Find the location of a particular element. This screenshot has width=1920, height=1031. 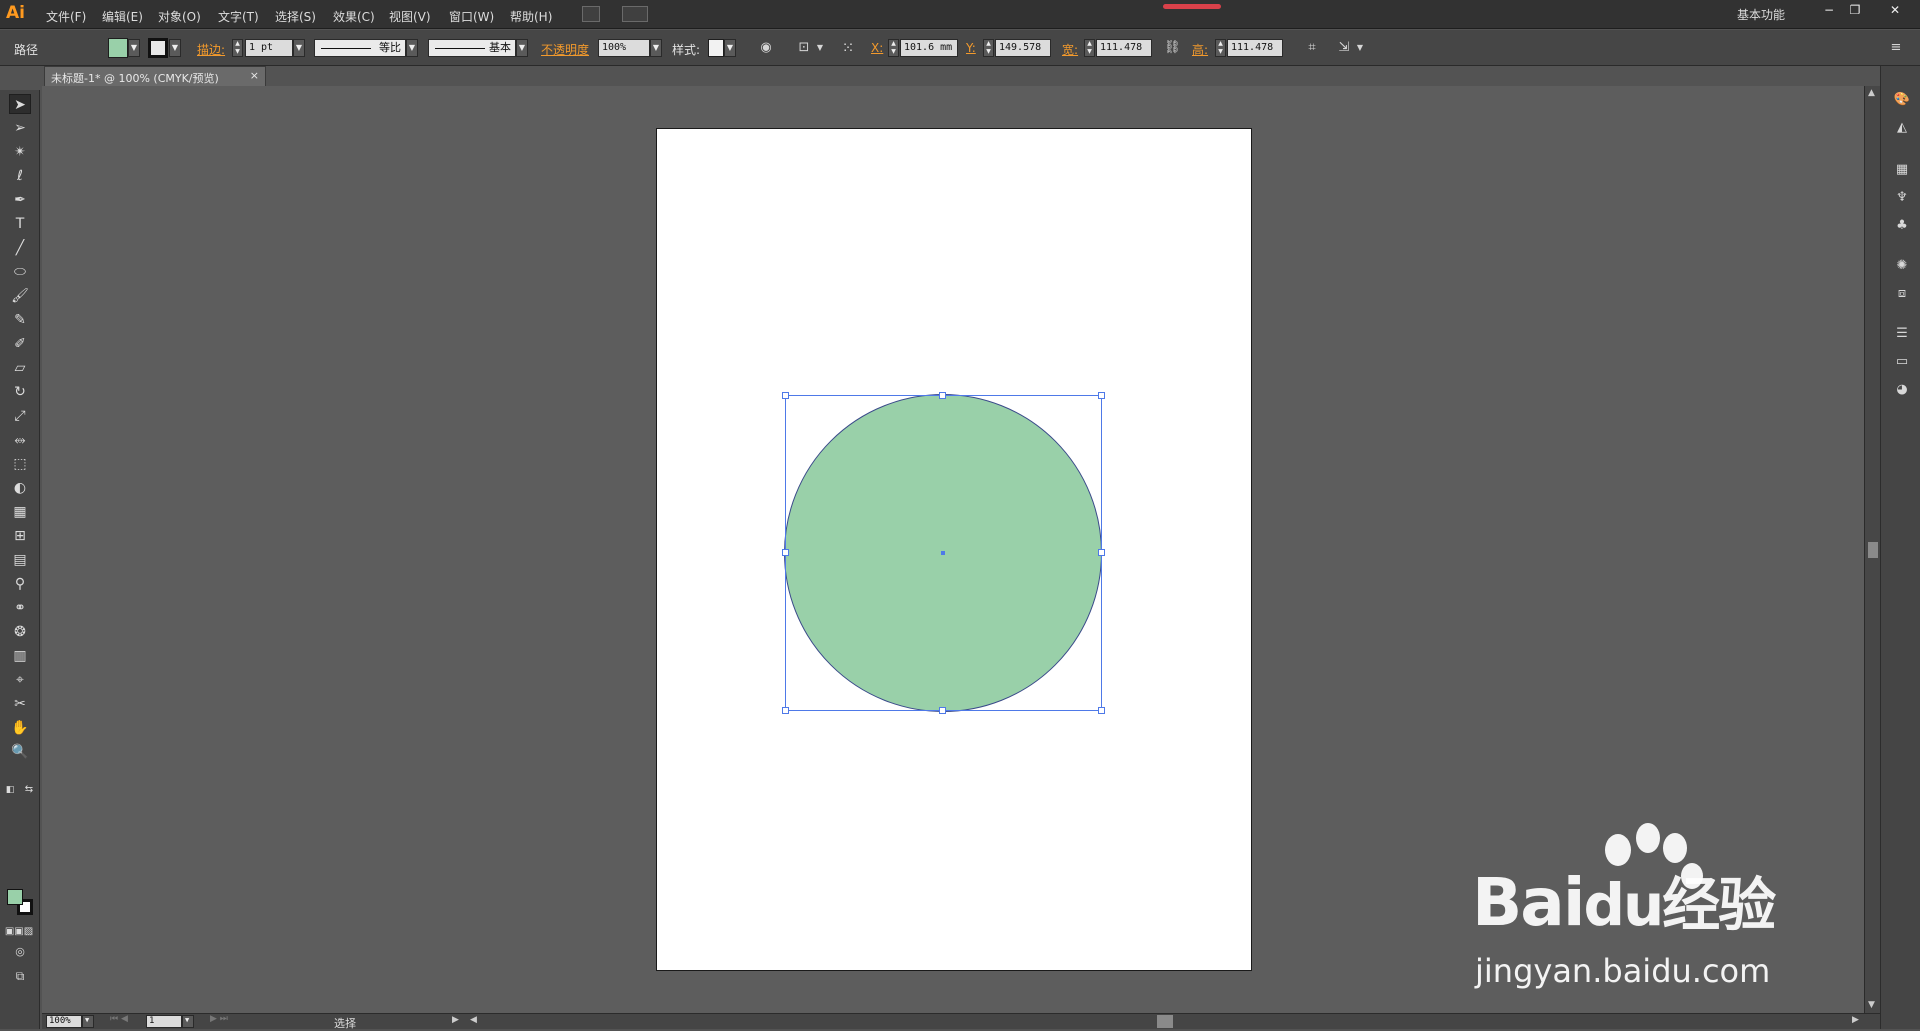

control-menu-dropdown-icon: ▼ is located at coordinates (1360, 48).